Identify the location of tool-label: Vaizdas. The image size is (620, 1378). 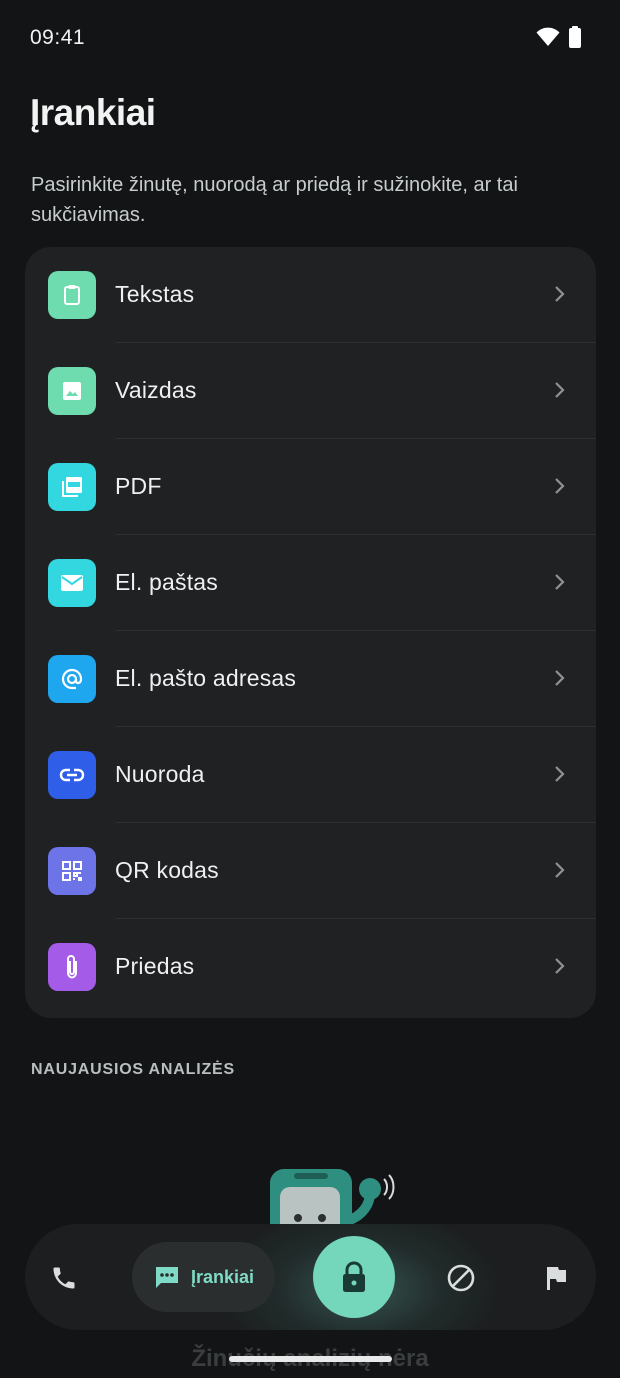
(156, 390).